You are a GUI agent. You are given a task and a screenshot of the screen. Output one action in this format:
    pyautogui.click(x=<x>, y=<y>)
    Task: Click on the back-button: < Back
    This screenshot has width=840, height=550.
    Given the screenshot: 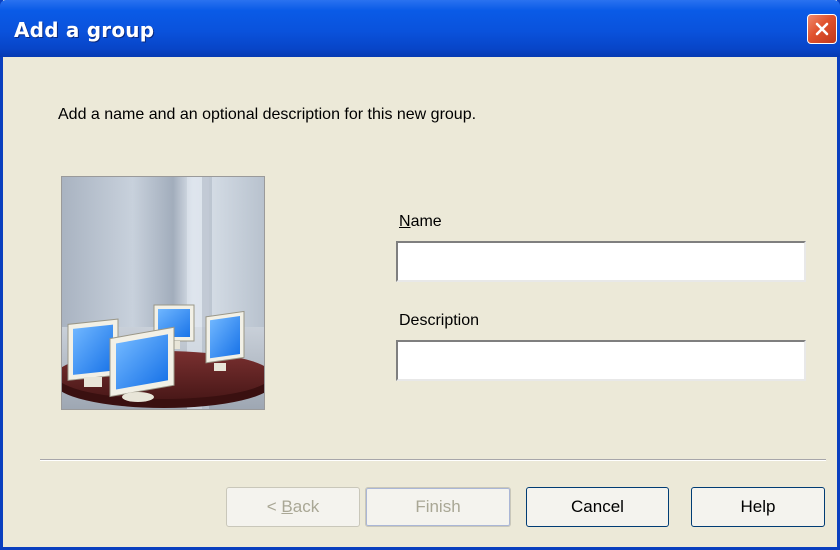 What is the action you would take?
    pyautogui.click(x=293, y=507)
    